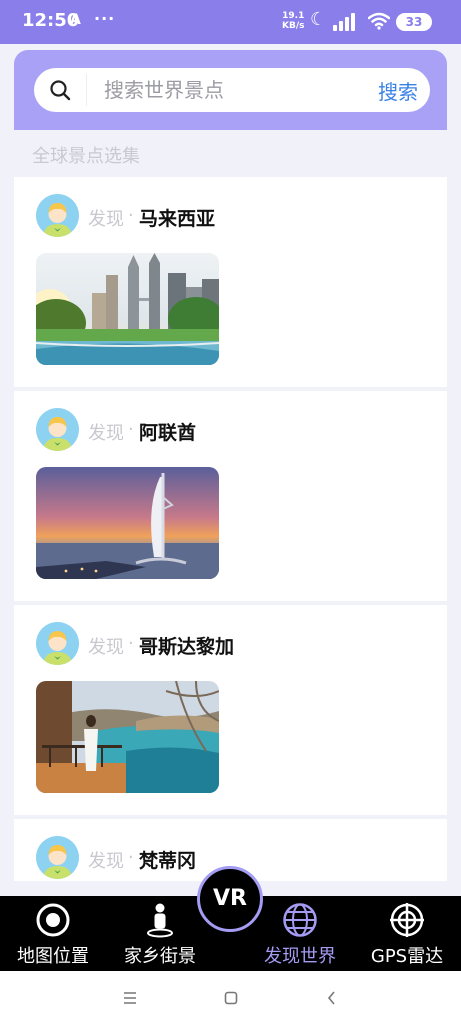  I want to click on system-nav-bar, so click(230, 997).